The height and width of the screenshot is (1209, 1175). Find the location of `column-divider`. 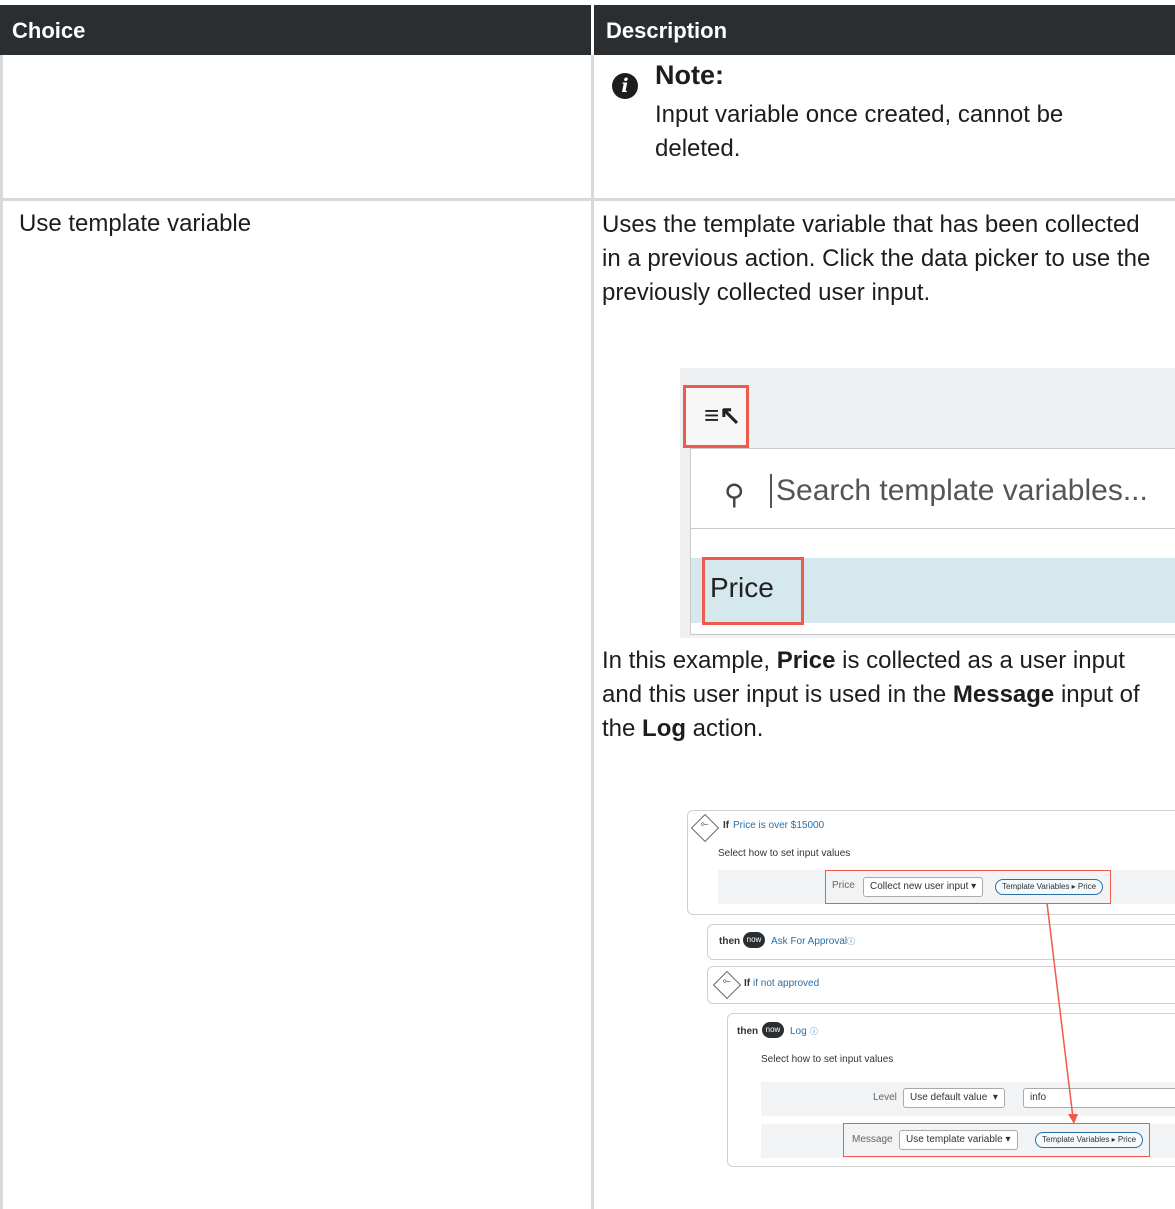

column-divider is located at coordinates (592, 632).